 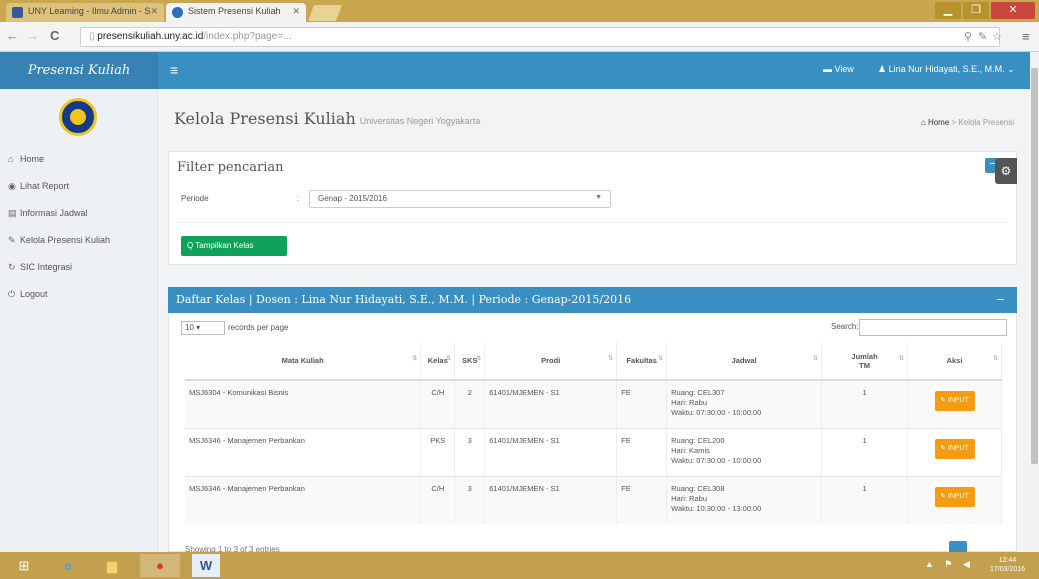 What do you see at coordinates (1026, 36) in the screenshot?
I see `browser-menu-icon: ≡` at bounding box center [1026, 36].